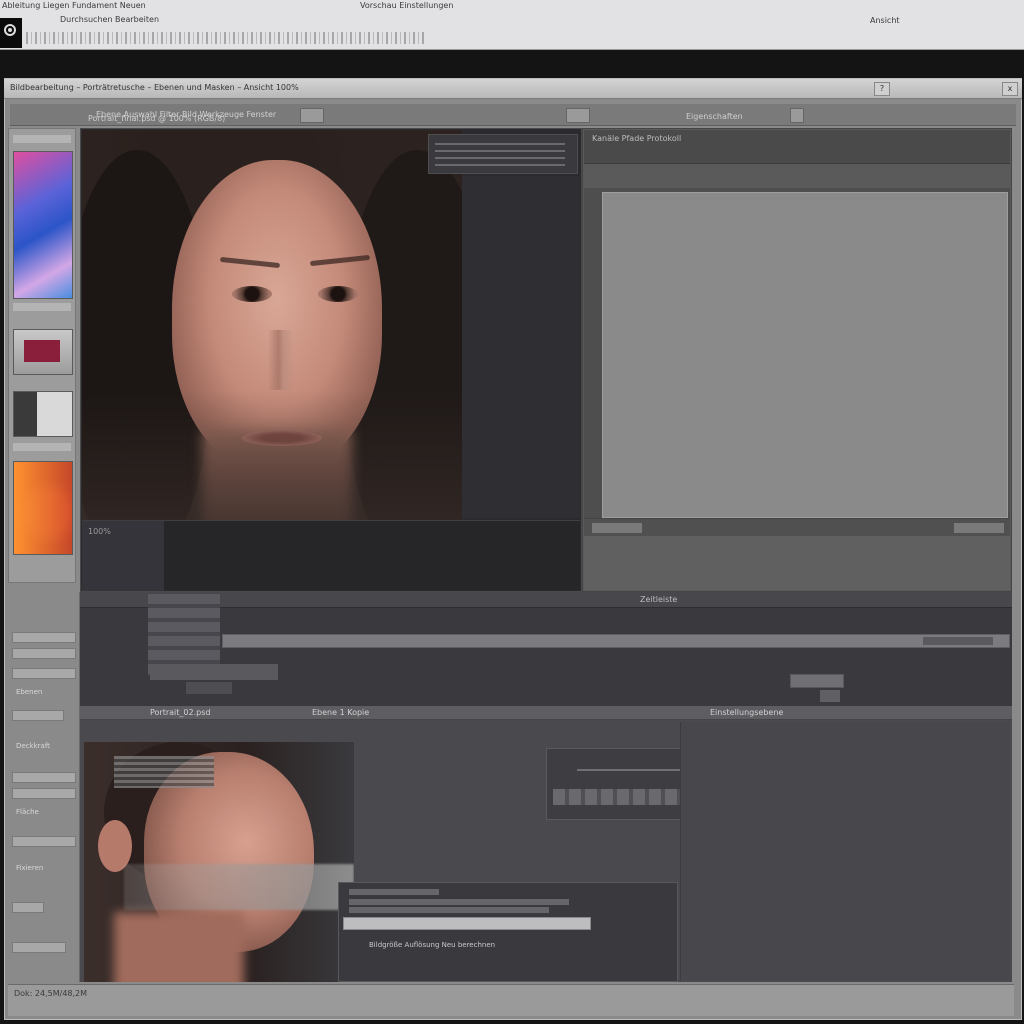 The image size is (1024, 1024). I want to click on thumbnail-abstract, so click(43, 225).